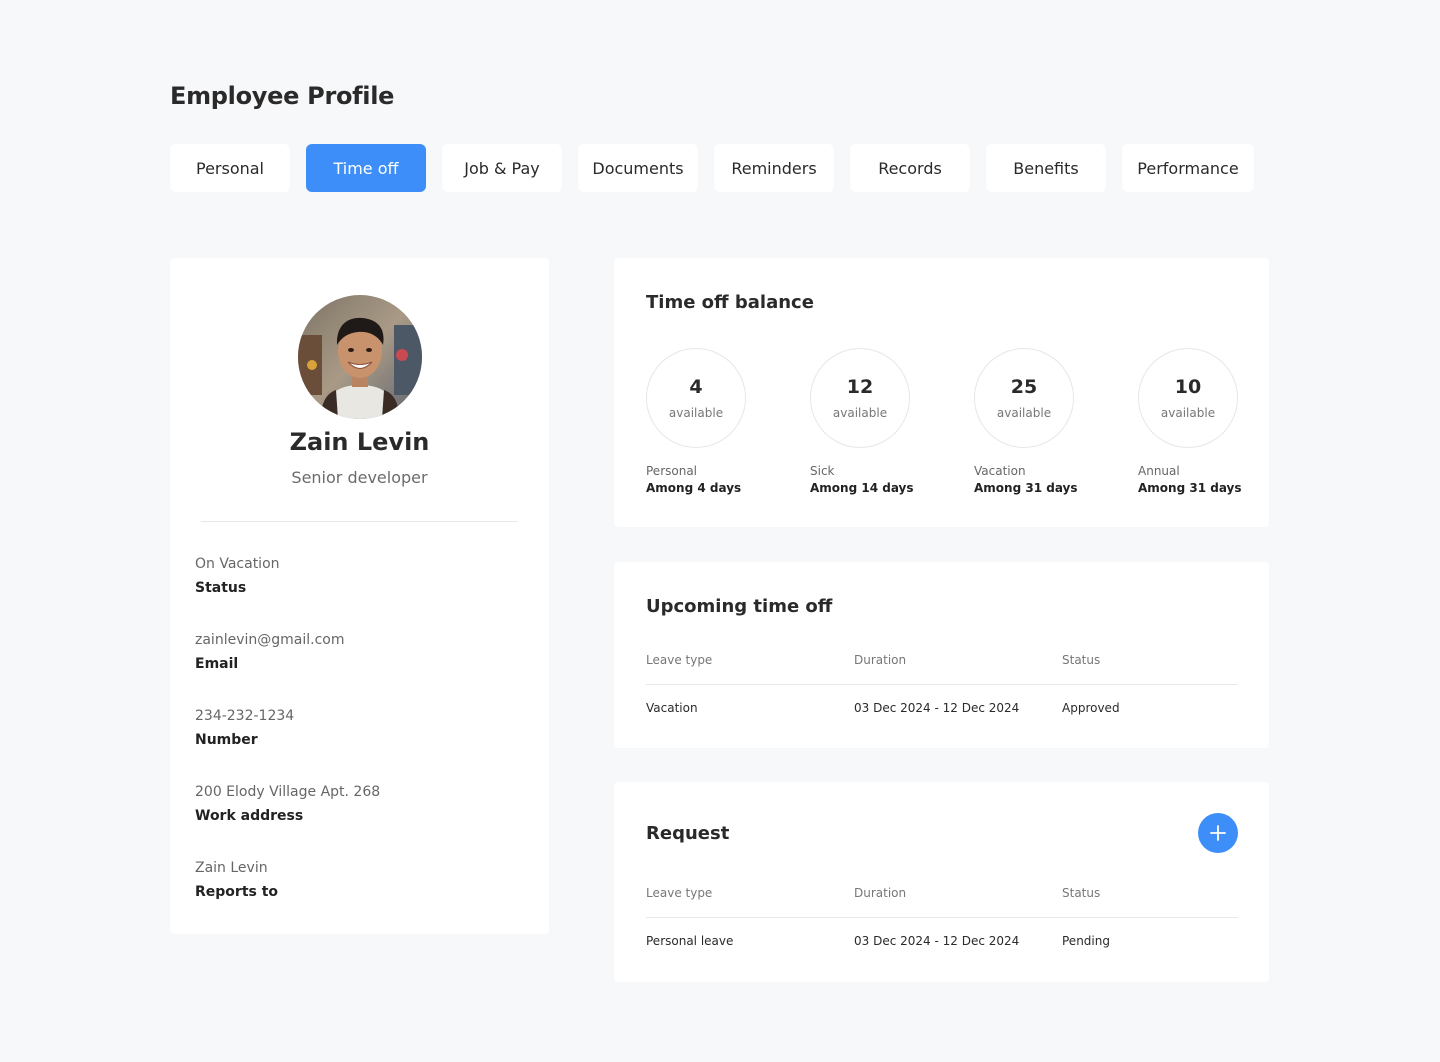  What do you see at coordinates (1188, 387) in the screenshot?
I see `balance-count: 10` at bounding box center [1188, 387].